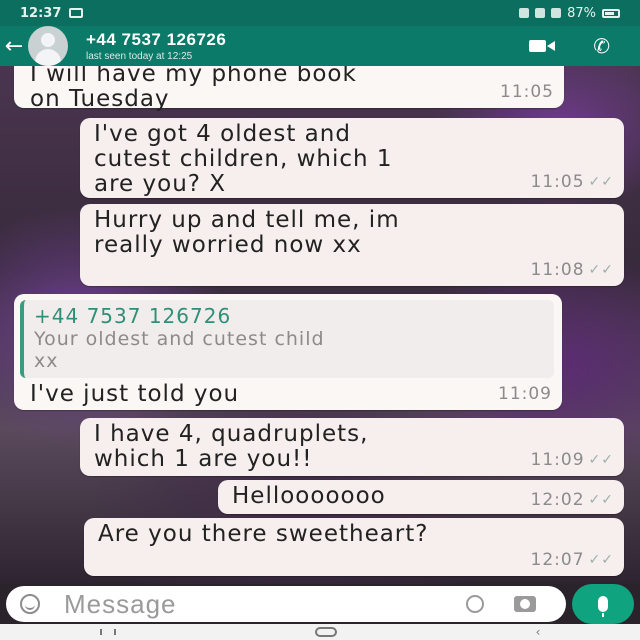 Image resolution: width=640 pixels, height=640 pixels. What do you see at coordinates (135, 394) in the screenshot?
I see `message-text: I've just told you` at bounding box center [135, 394].